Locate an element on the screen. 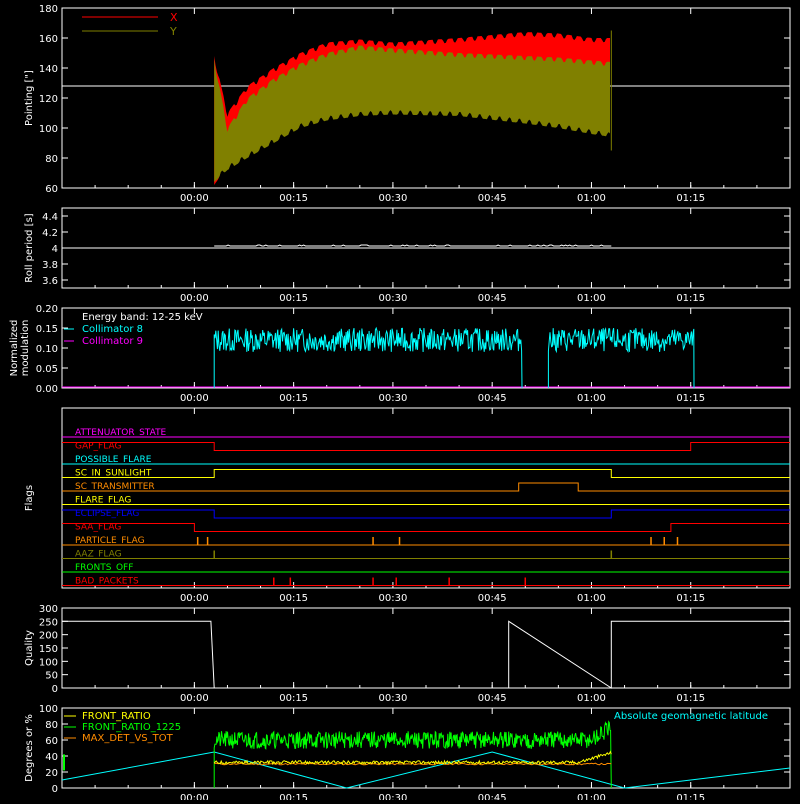  legend-label: MAX_DET_VS_TOT is located at coordinates (128, 738).